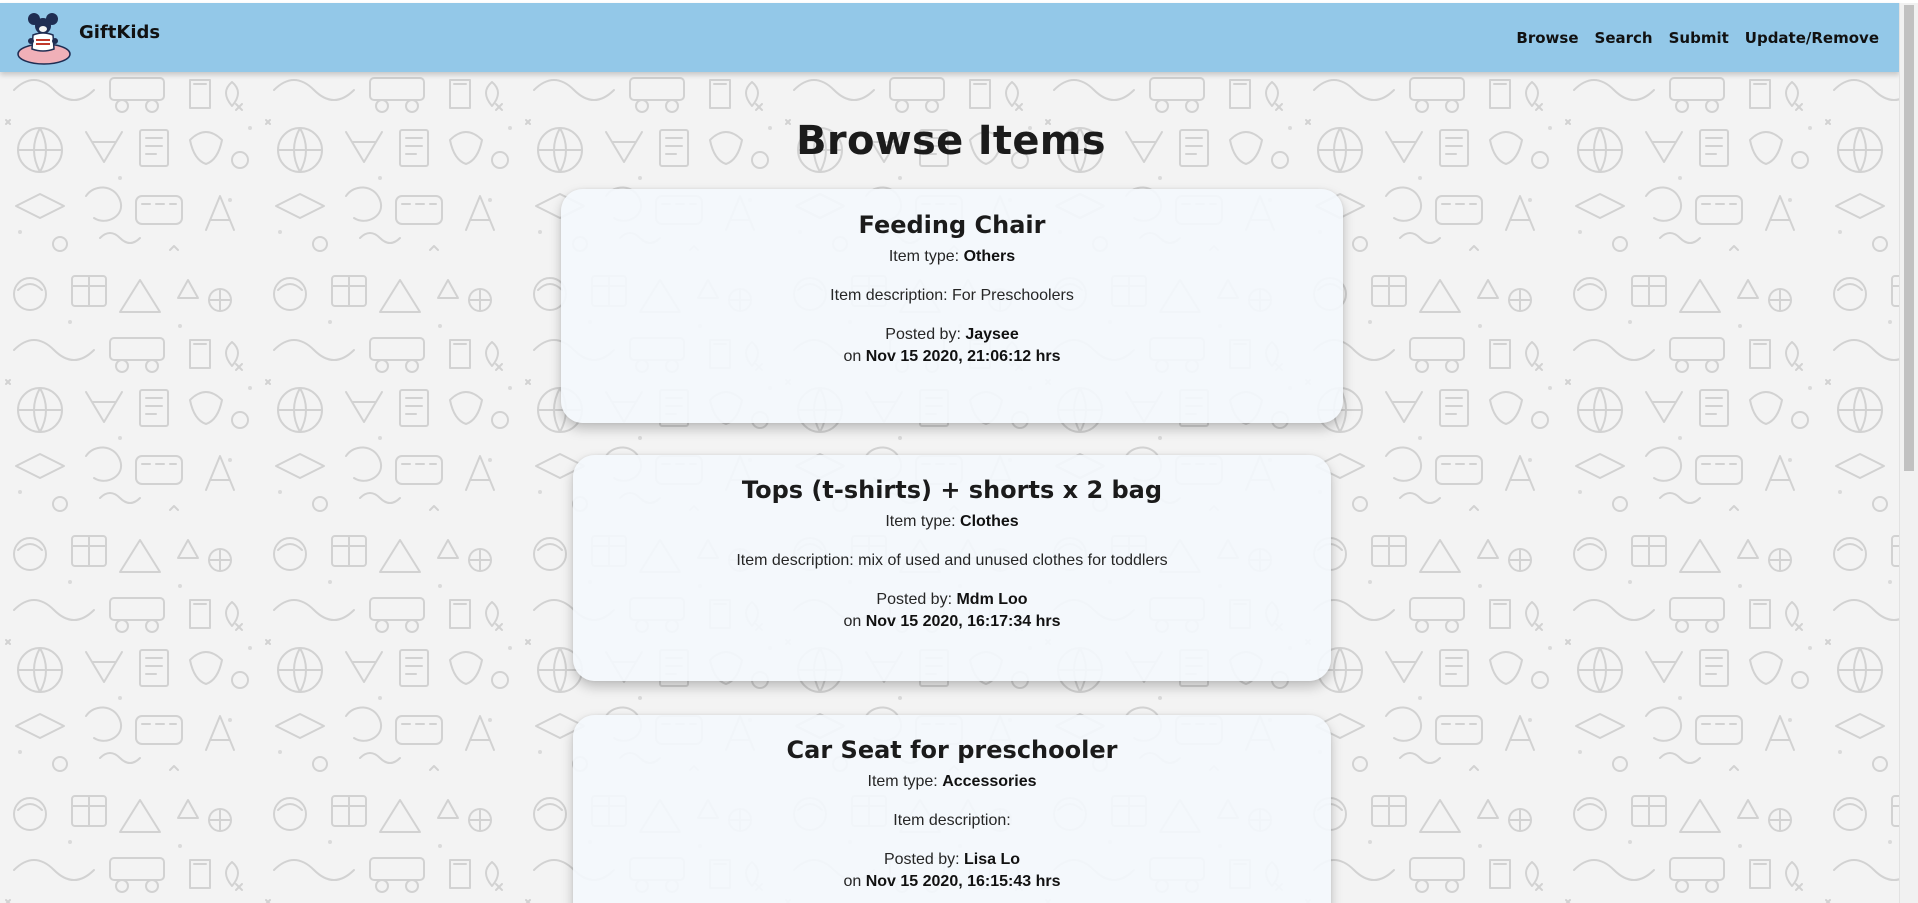 This screenshot has width=1918, height=903. I want to click on mouse-mascot-logo-icon, so click(44, 39).